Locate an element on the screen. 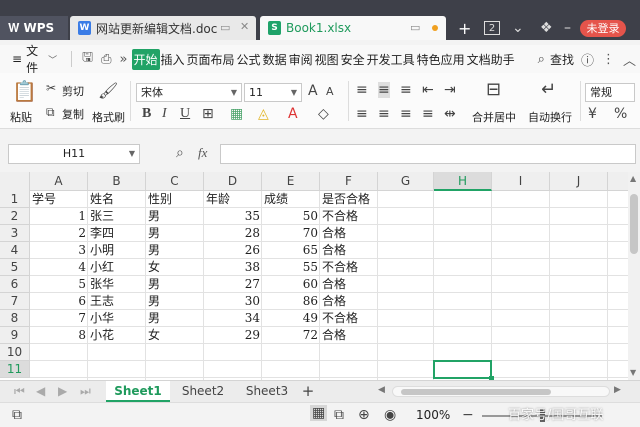 This screenshot has height=427, width=640. data-cell: 小花 is located at coordinates (117, 335).